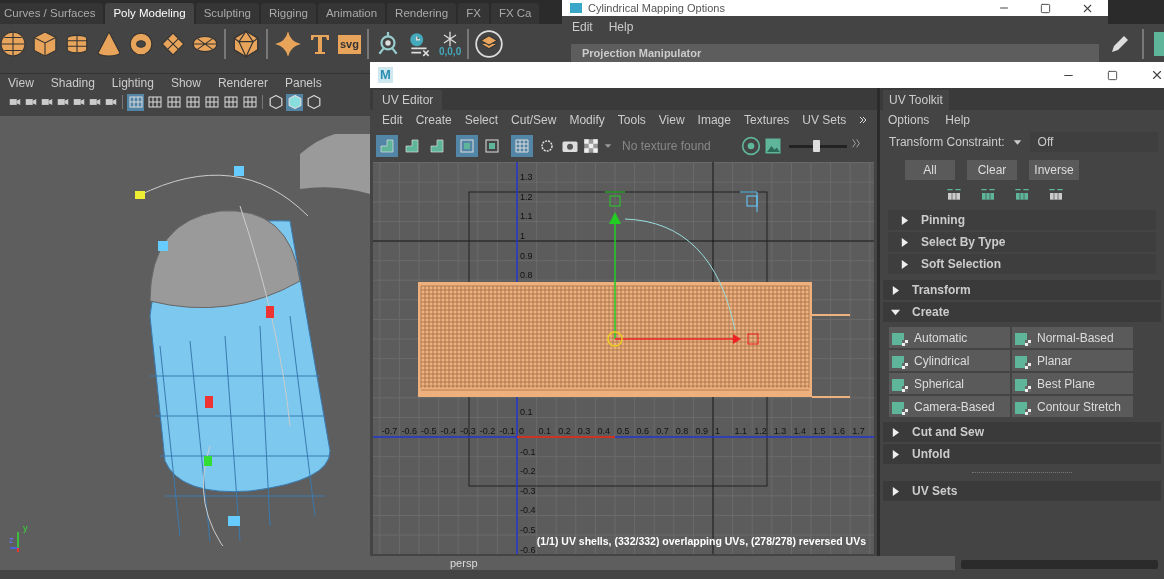  Describe the element at coordinates (132, 83) in the screenshot. I see `menu-item: Lighting` at that location.